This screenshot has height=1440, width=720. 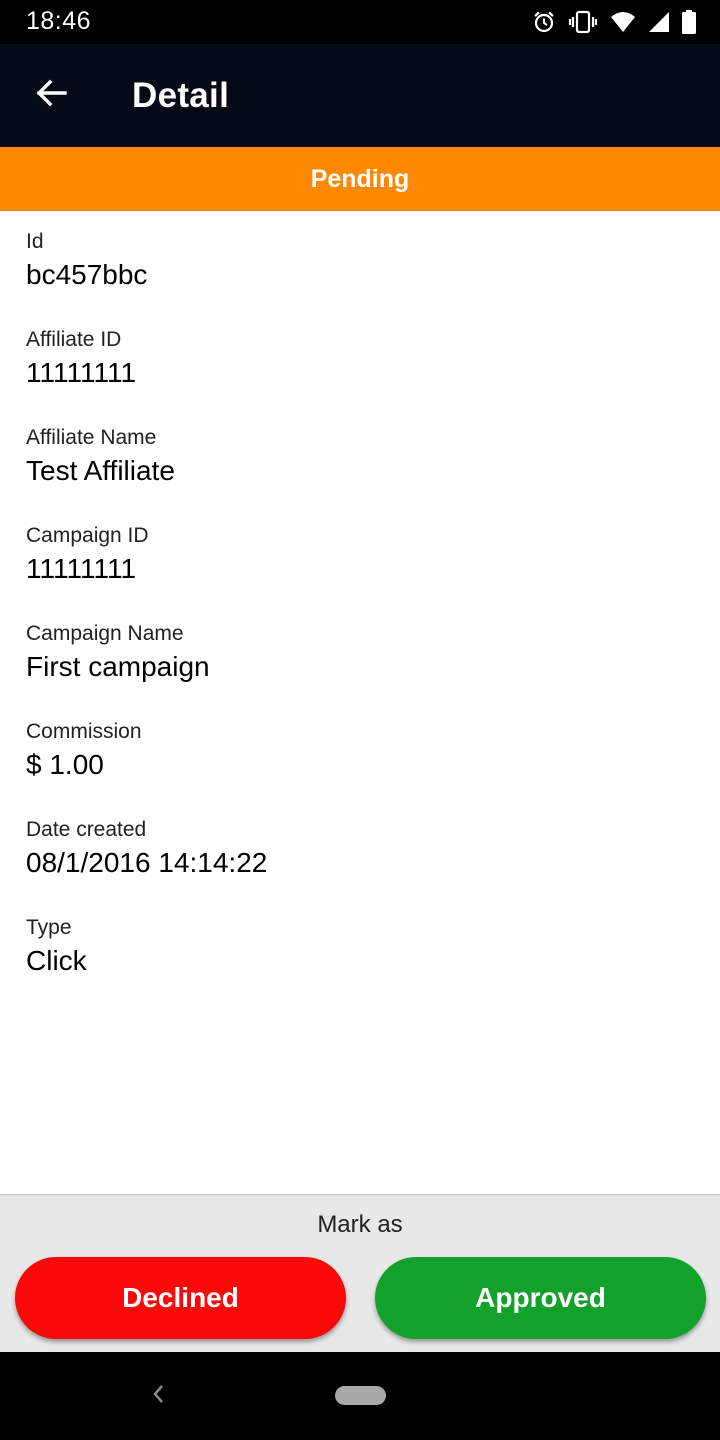 I want to click on detail-field-date-created: Date created 08/1/2016 14:14:22, so click(x=361, y=866).